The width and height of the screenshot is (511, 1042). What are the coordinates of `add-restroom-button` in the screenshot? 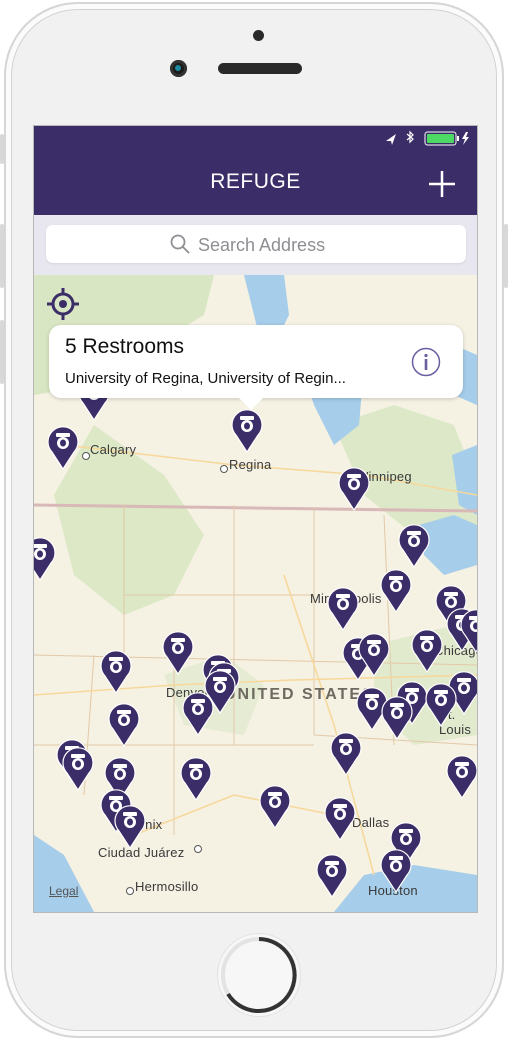 It's located at (442, 184).